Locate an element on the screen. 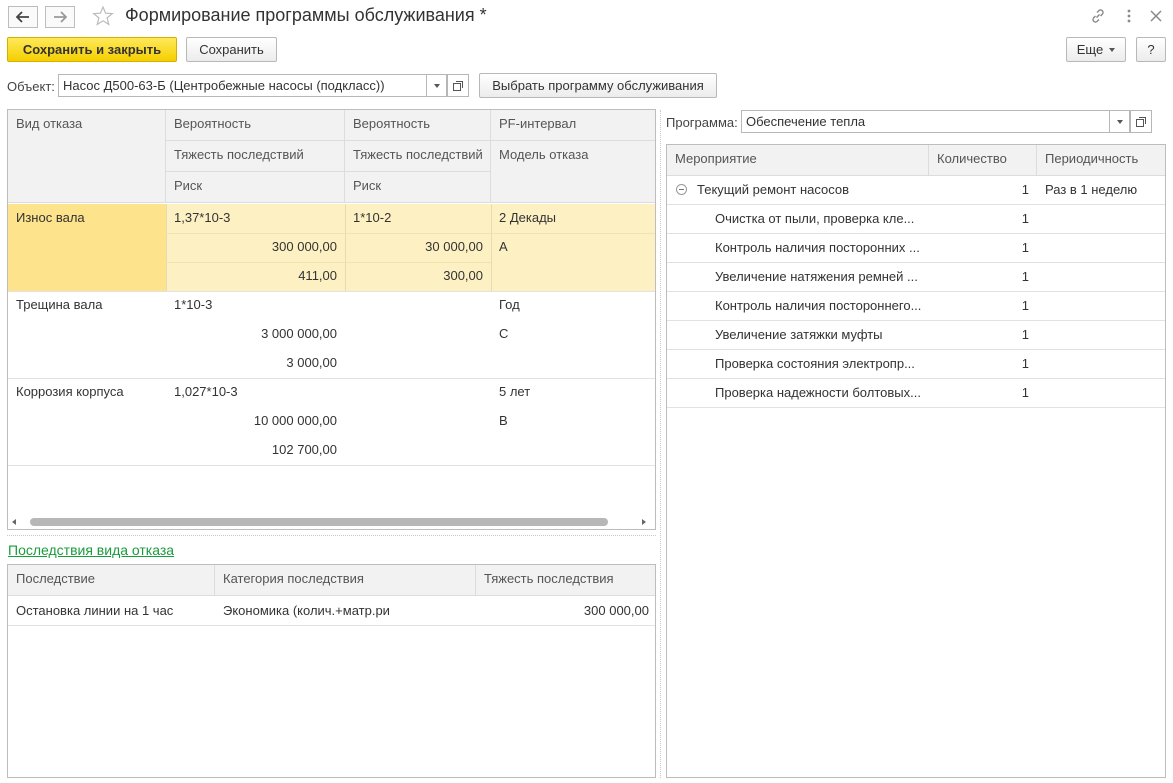 Image resolution: width=1173 pixels, height=783 pixels. star-icon is located at coordinates (103, 16).